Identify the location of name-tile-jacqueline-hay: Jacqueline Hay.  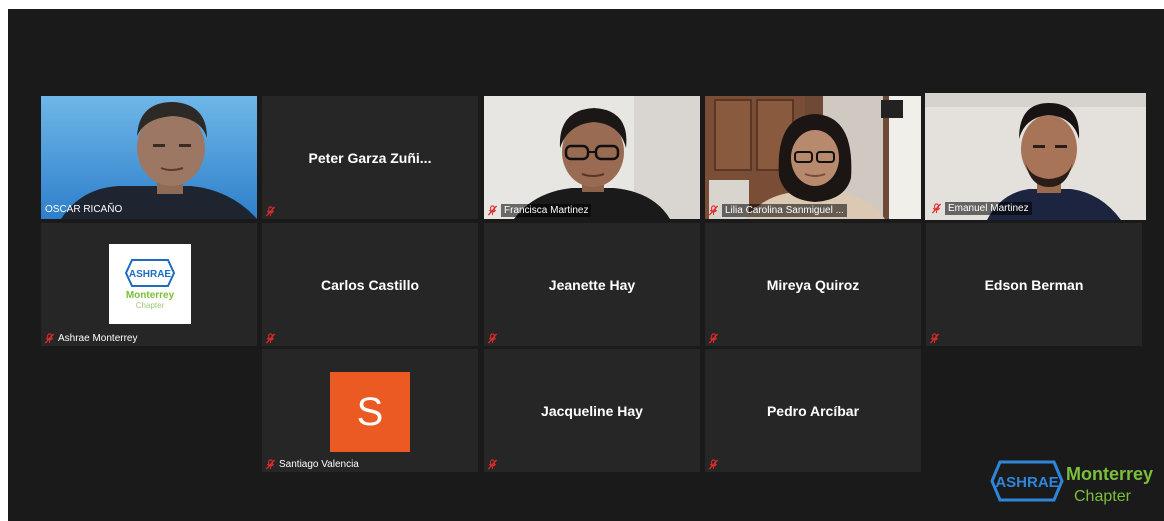
(592, 410).